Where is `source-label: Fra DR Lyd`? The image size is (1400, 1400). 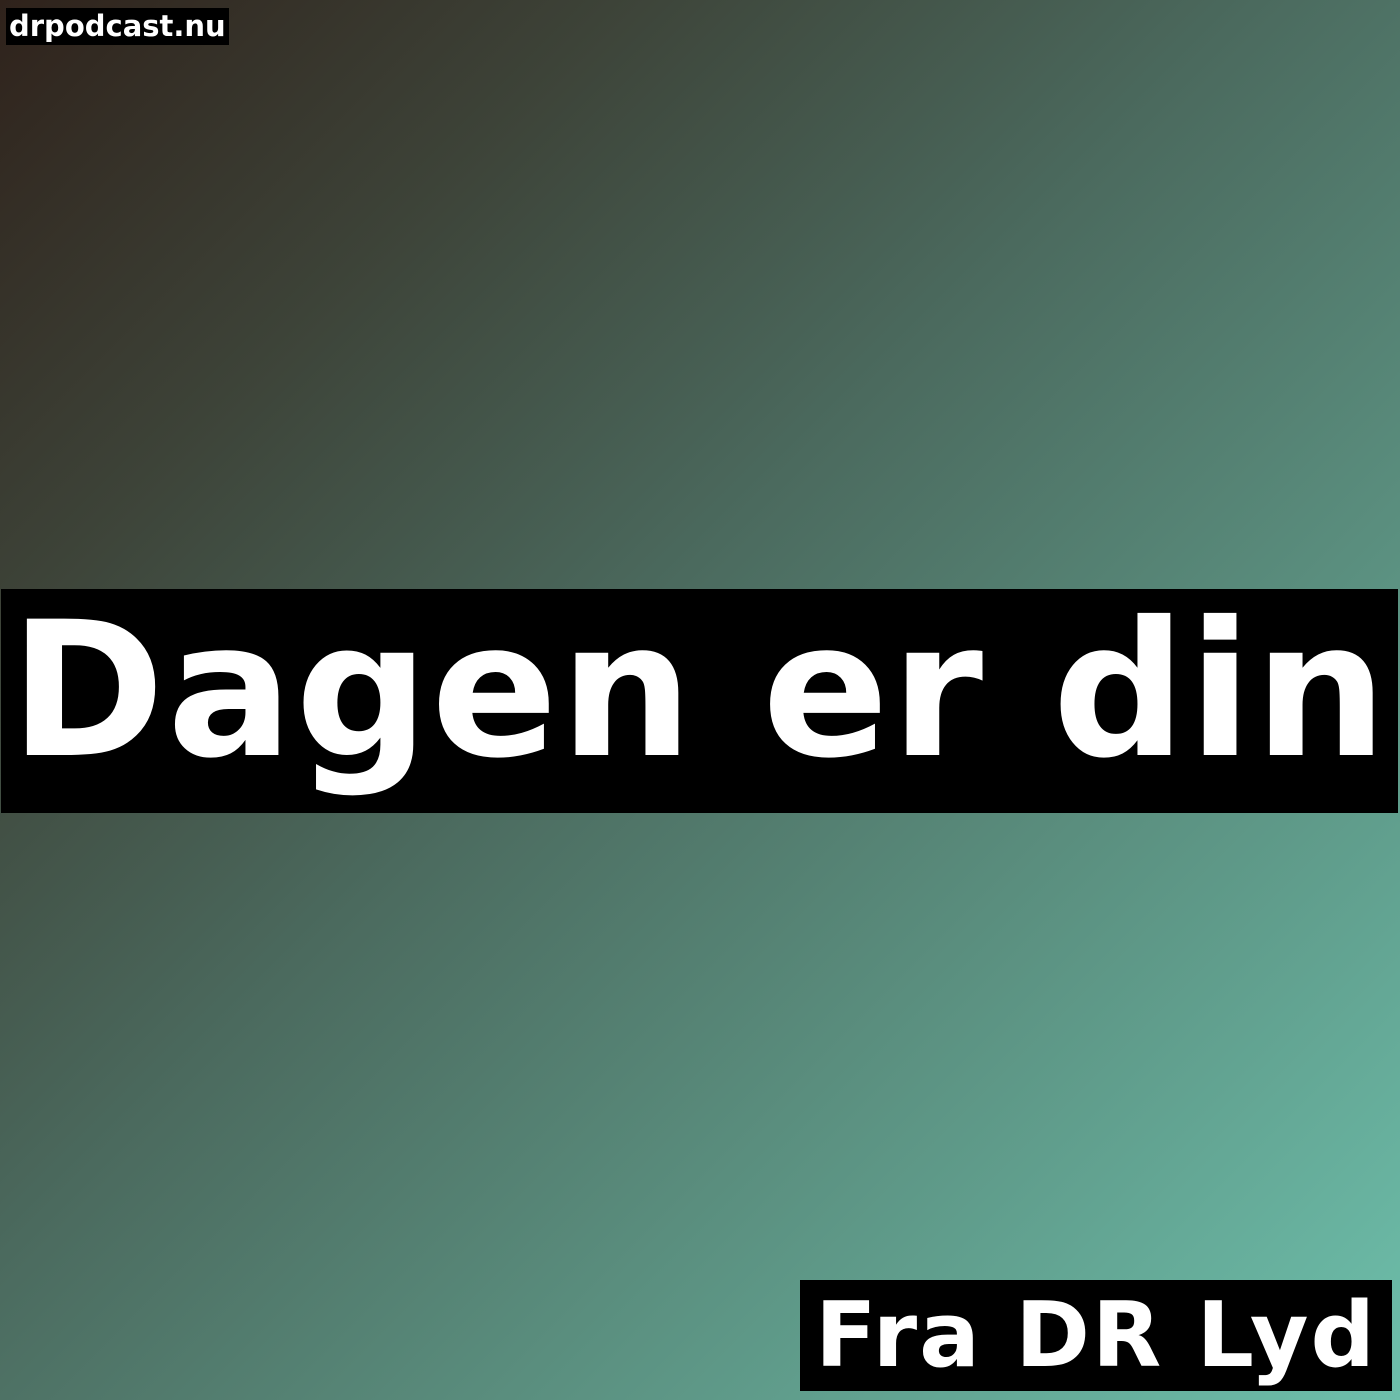
source-label: Fra DR Lyd is located at coordinates (1096, 1335).